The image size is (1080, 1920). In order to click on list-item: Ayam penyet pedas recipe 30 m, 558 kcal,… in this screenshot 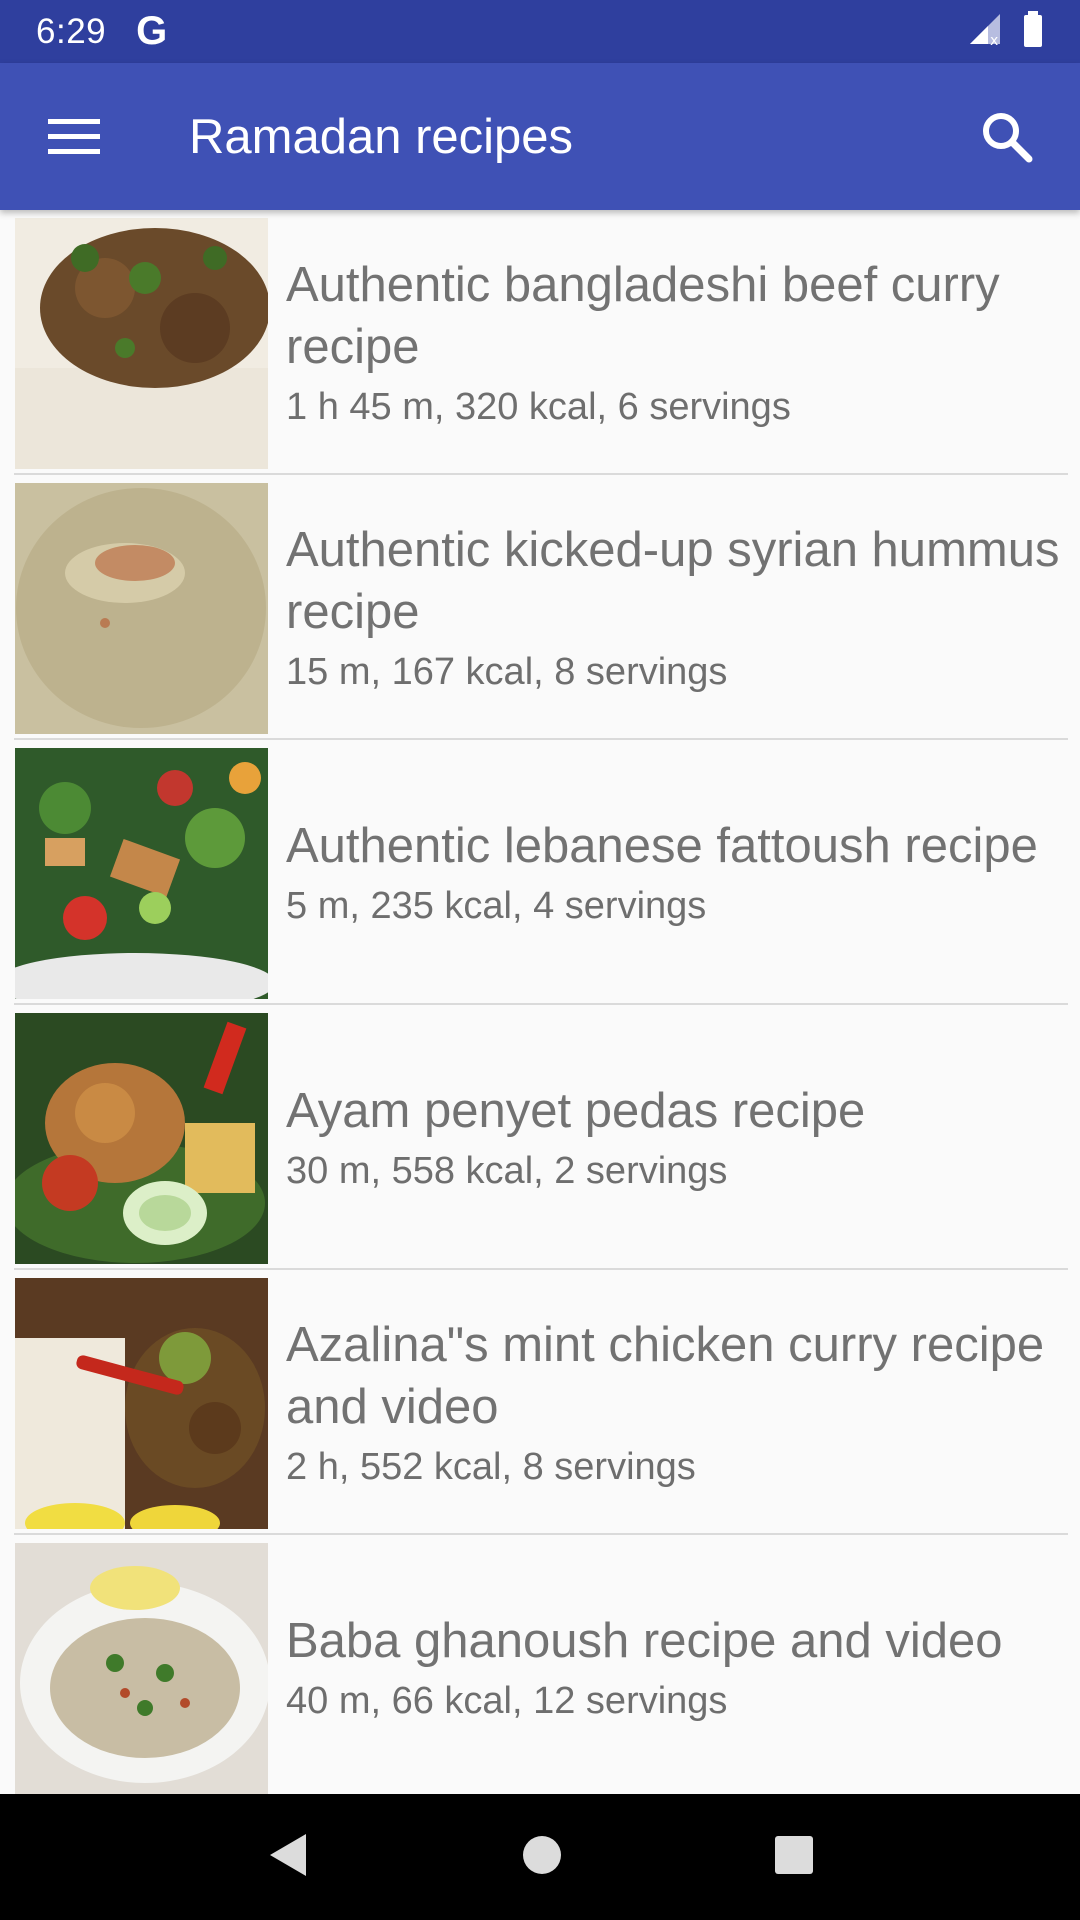, I will do `click(540, 1137)`.